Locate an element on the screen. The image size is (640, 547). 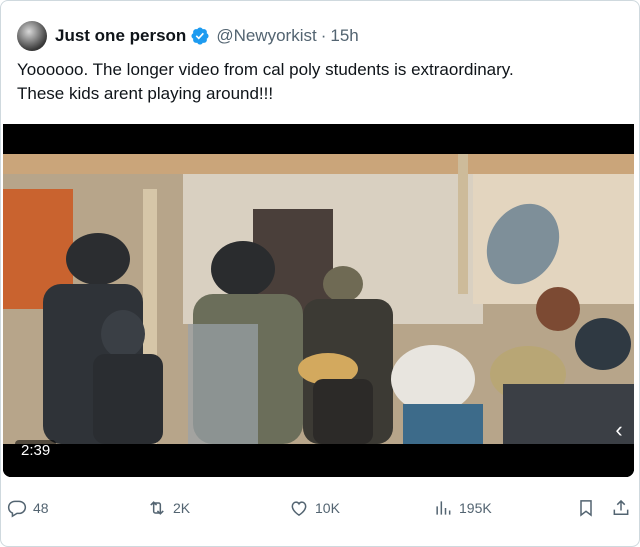
like-count: 10K is located at coordinates (327, 508).